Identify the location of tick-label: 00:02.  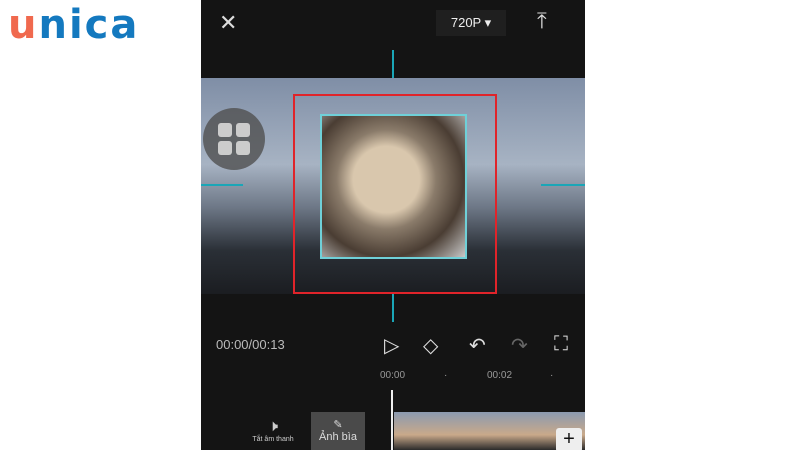
(500, 375).